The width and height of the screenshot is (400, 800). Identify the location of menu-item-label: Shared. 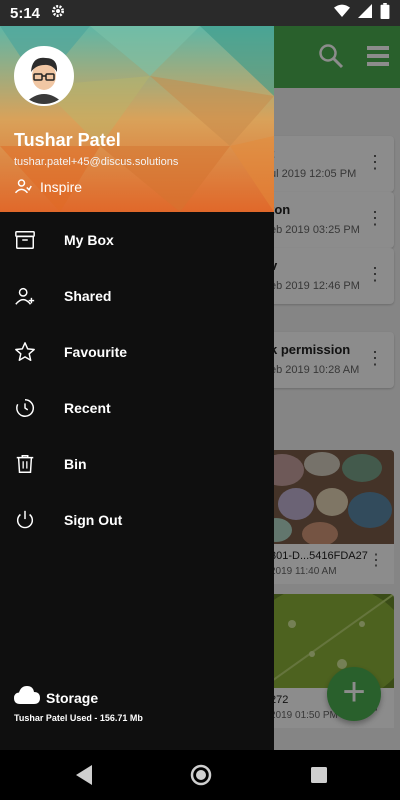
(88, 296).